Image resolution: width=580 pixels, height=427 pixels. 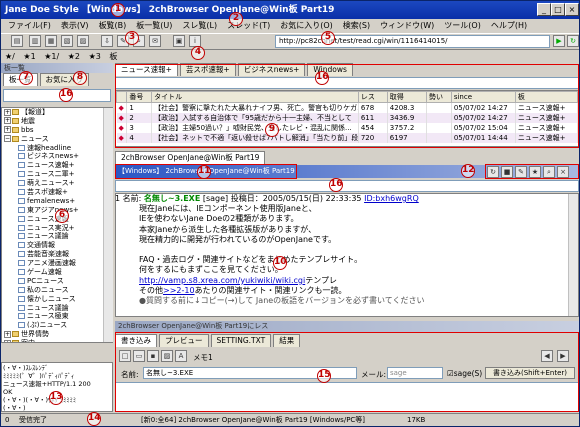 What do you see at coordinates (57, 299) in the screenshot?
I see `tree-board: 懐かしニュース` at bounding box center [57, 299].